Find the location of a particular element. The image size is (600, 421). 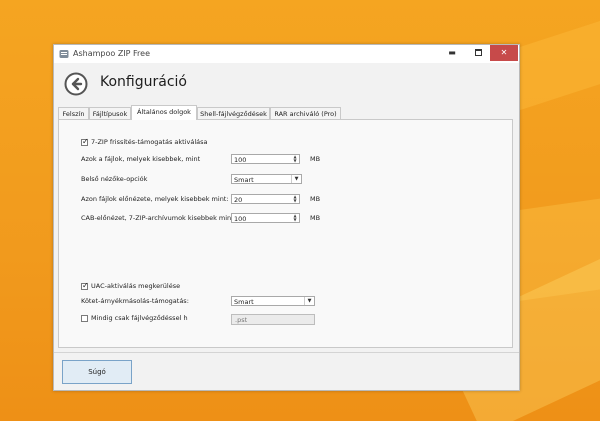

internal-viewer-label: Belső nézőke-opciók is located at coordinates (114, 179).